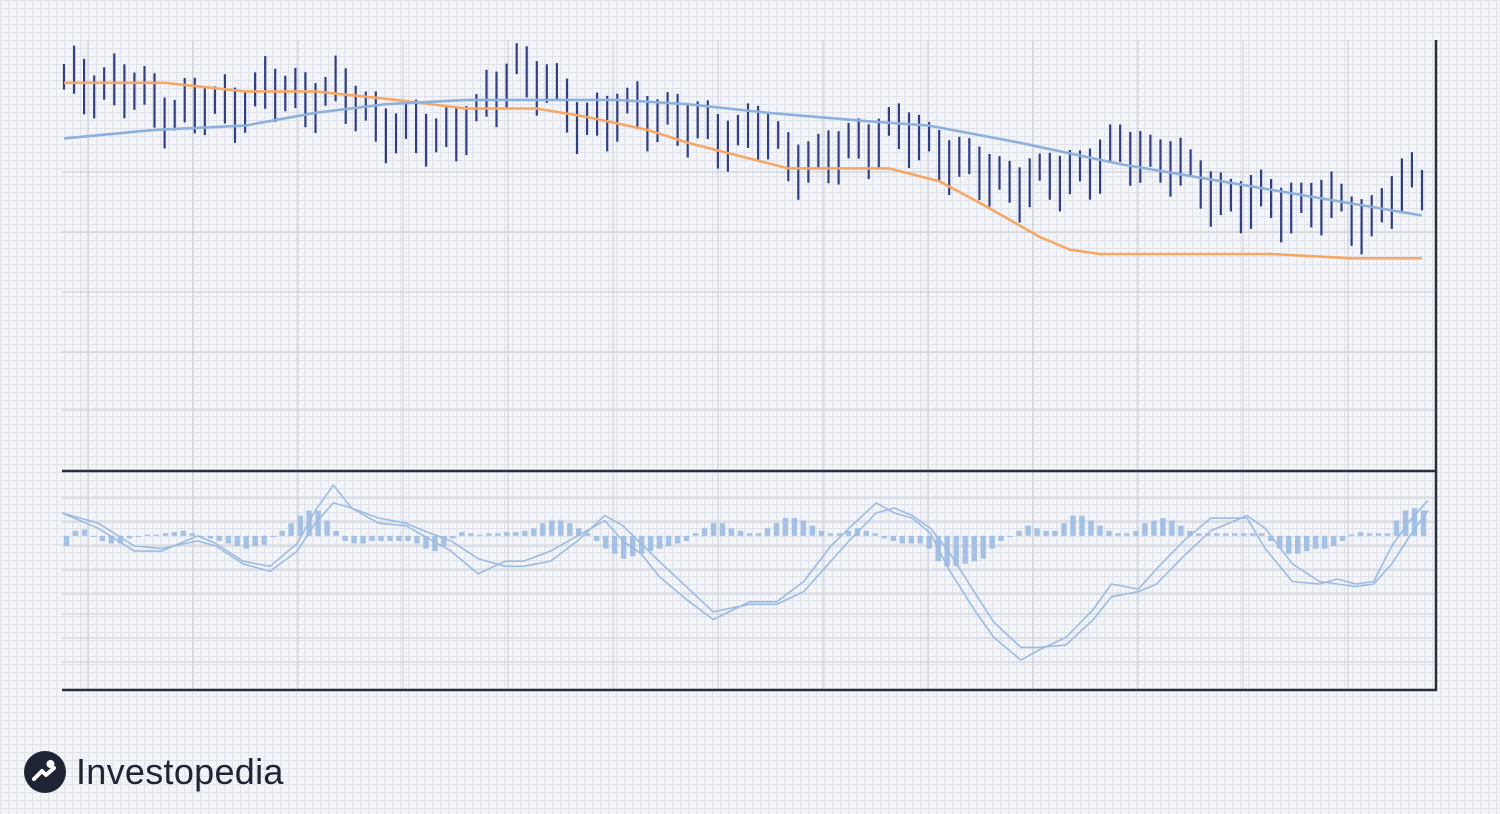 The image size is (1500, 814). I want to click on investopedia-logo: Investopedia, so click(154, 772).